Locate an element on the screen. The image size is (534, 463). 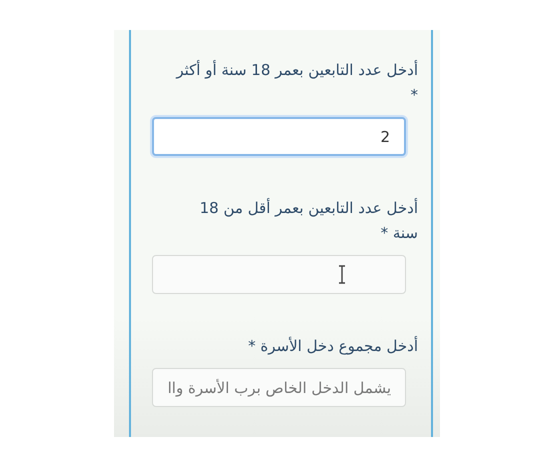
input-field: 2 is located at coordinates (279, 136).